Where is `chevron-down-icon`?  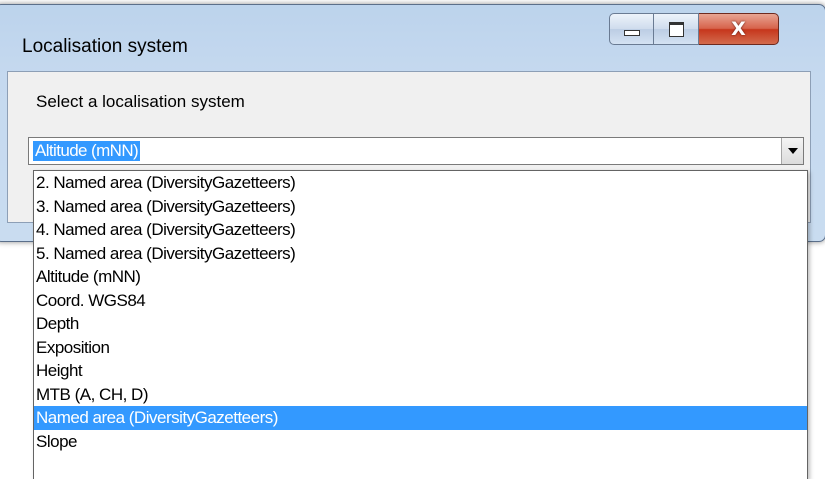 chevron-down-icon is located at coordinates (792, 151).